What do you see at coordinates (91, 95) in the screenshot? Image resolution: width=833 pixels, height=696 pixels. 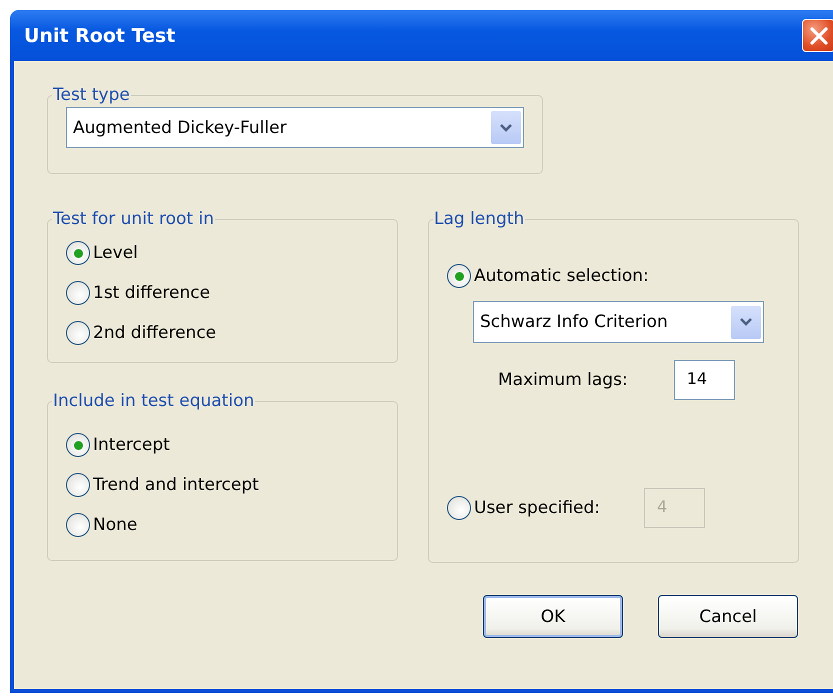 I see `group-label: Test type` at bounding box center [91, 95].